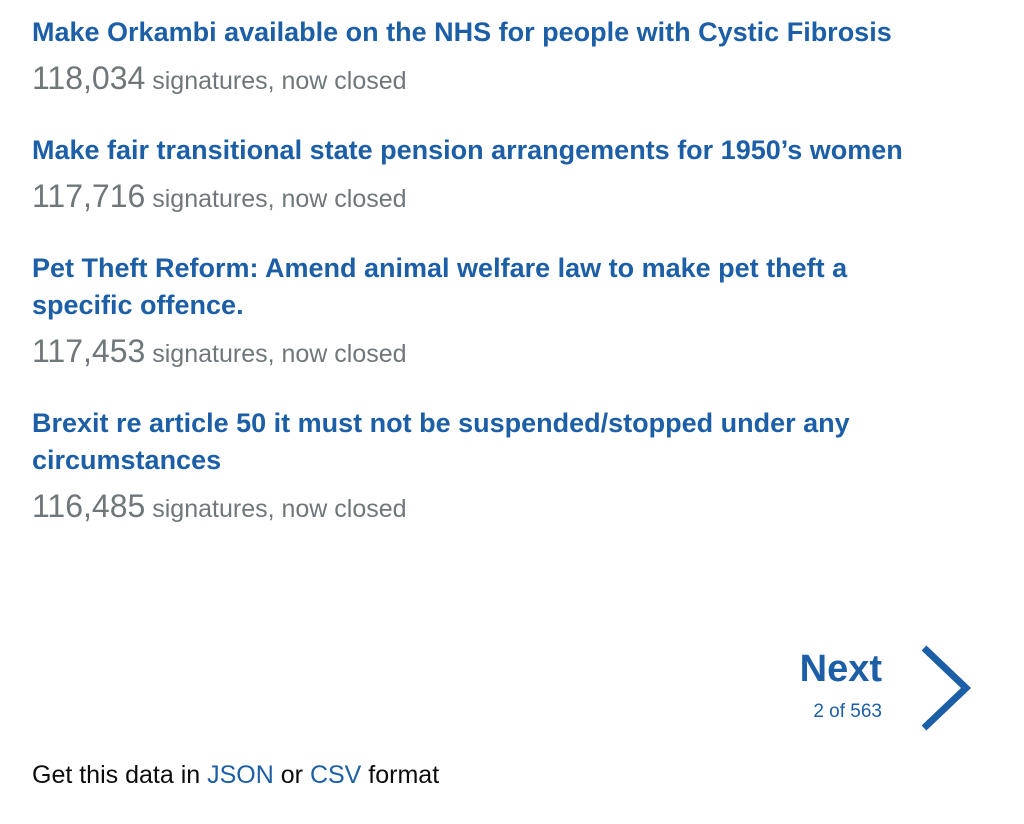  I want to click on next-page-label: Next, so click(840, 669).